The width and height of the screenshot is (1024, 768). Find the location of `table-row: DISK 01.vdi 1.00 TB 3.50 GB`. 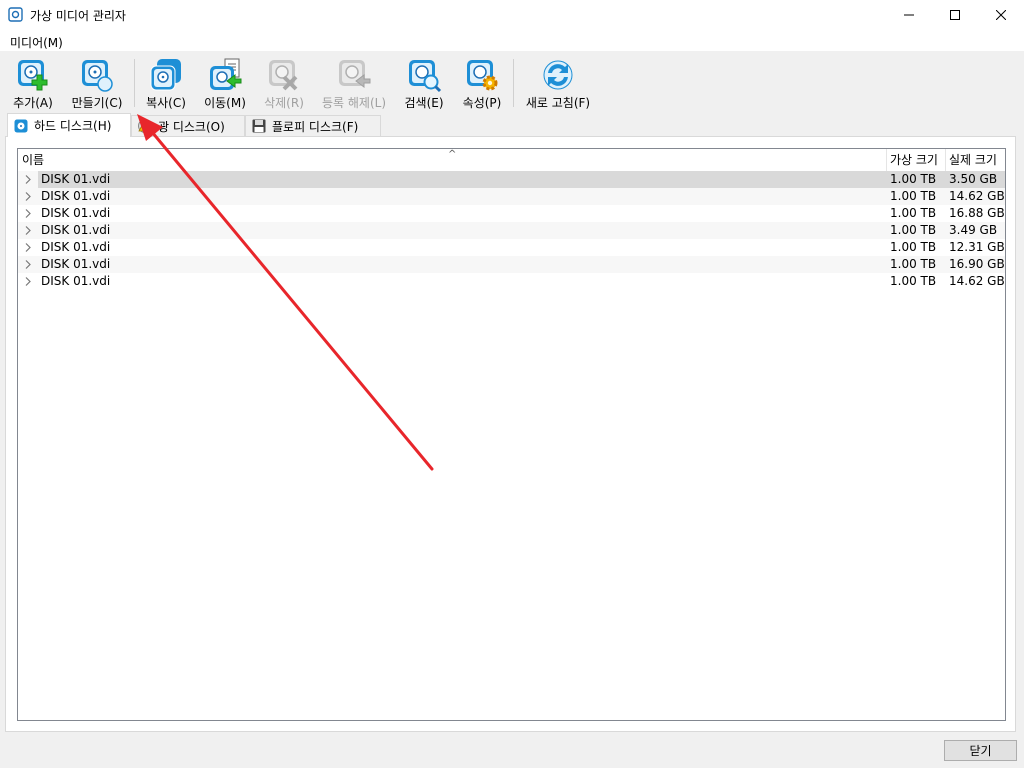

table-row: DISK 01.vdi 1.00 TB 3.50 GB is located at coordinates (511, 179).